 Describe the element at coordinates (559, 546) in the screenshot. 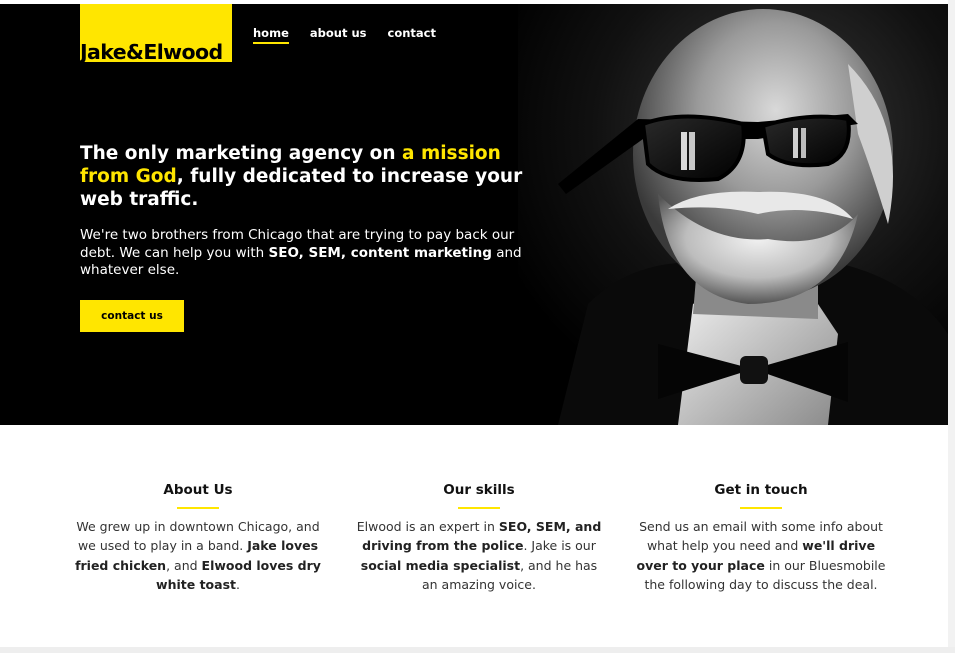

I see `text-segment: . Jake is our` at that location.